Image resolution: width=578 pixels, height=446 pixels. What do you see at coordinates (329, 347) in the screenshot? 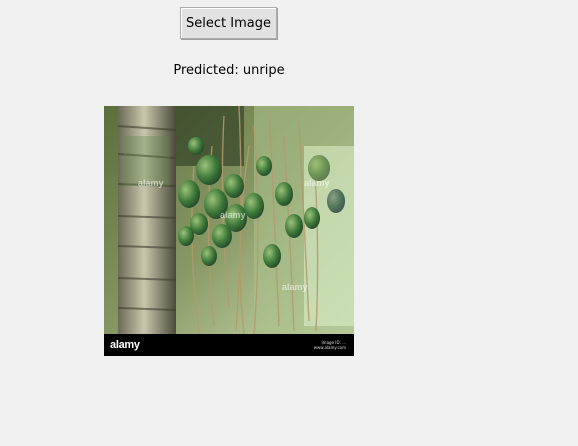
I see `watermark-side-line2: www.alamy.com` at bounding box center [329, 347].